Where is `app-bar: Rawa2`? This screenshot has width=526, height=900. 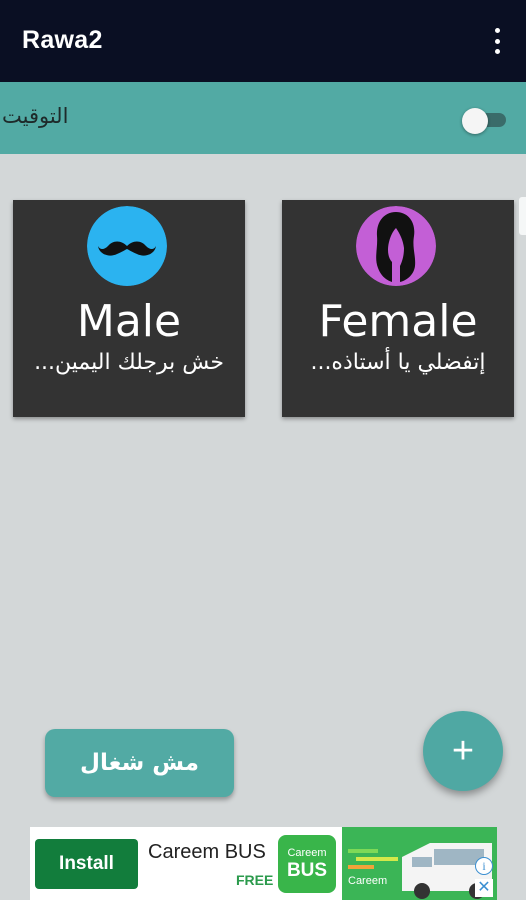
app-bar: Rawa2 is located at coordinates (263, 41).